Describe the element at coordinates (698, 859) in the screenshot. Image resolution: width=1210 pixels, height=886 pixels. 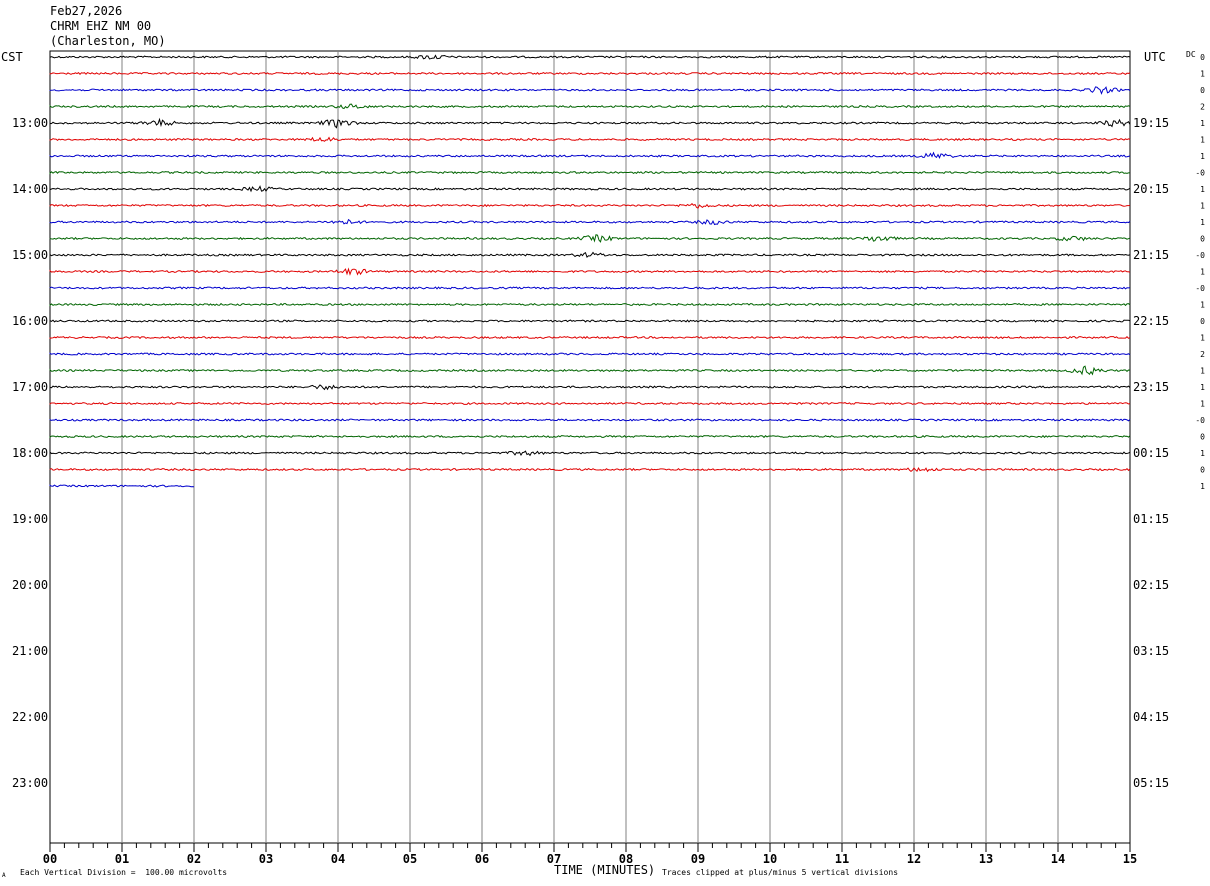
I see `x-tick-label: 09` at that location.